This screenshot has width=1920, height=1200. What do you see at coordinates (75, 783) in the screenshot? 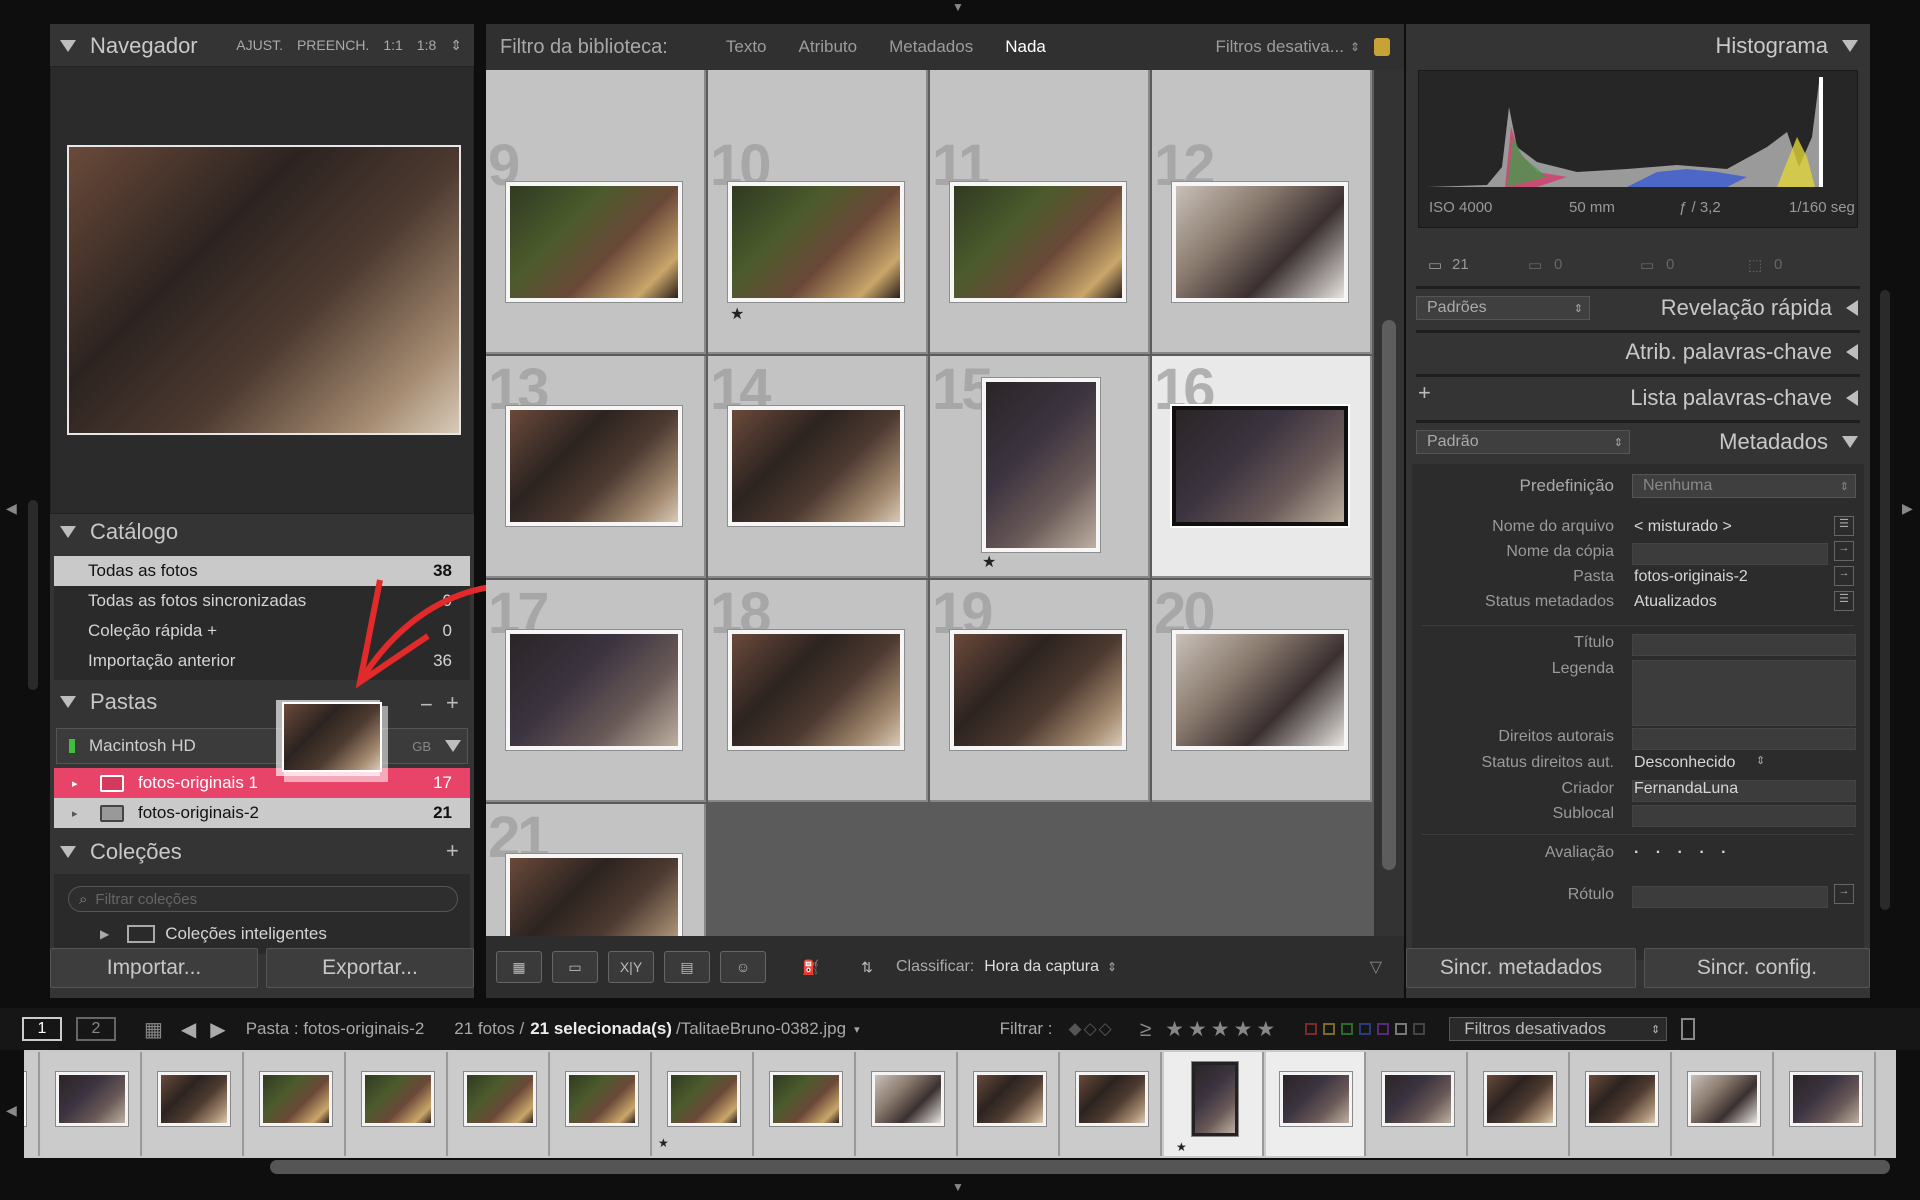
I see `expand-icon: ▸` at bounding box center [75, 783].